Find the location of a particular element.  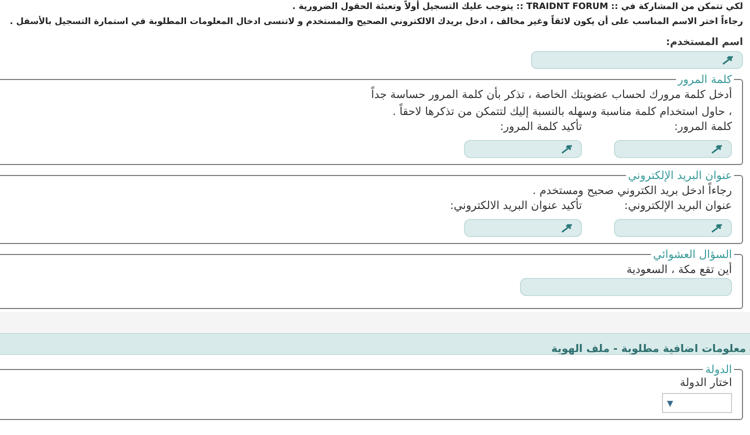

help-text: ، حاول استخدام كلمة مناسبة وسهله بالنسبة إليك لتتمكن من تذكرها لاحقاً . is located at coordinates (561, 110).